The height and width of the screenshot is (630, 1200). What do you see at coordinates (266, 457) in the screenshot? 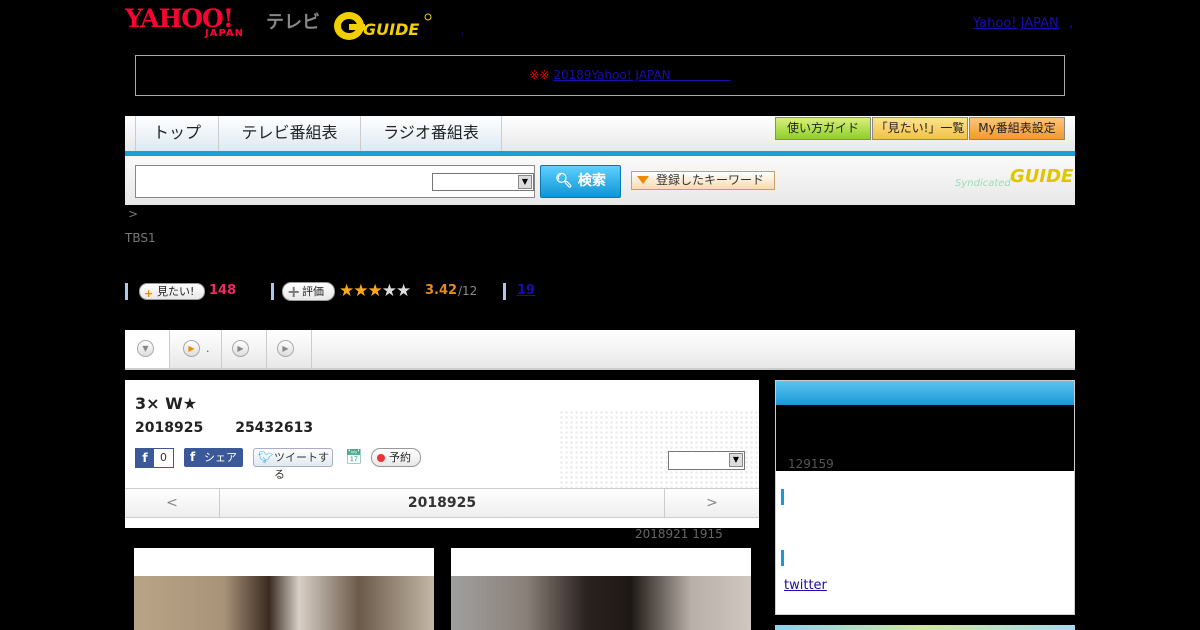
I see `twitter-bird-icon: 🐦︎` at bounding box center [266, 457].